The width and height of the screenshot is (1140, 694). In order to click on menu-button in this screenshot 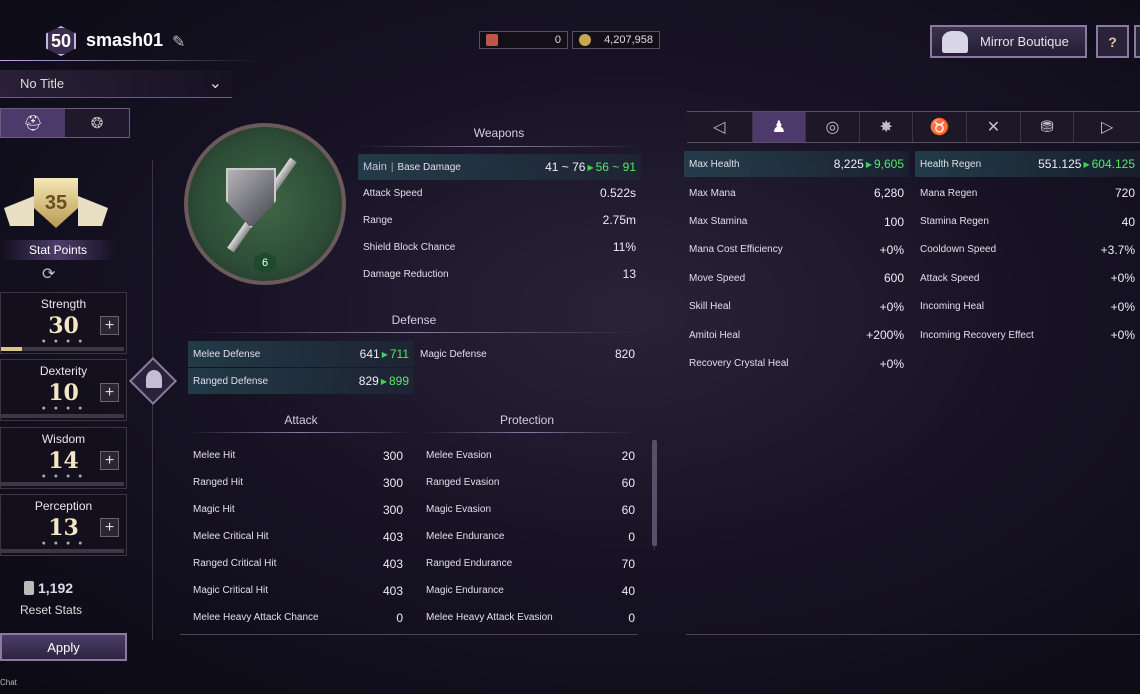, I will do `click(1137, 41)`.